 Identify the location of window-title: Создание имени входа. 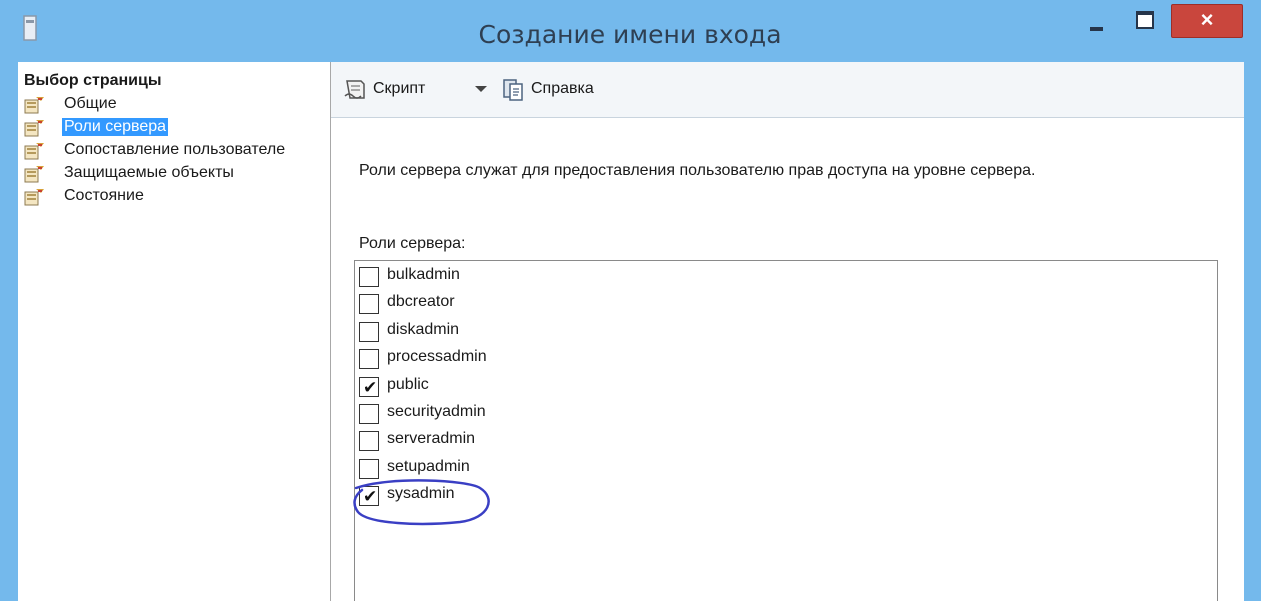
(630, 34).